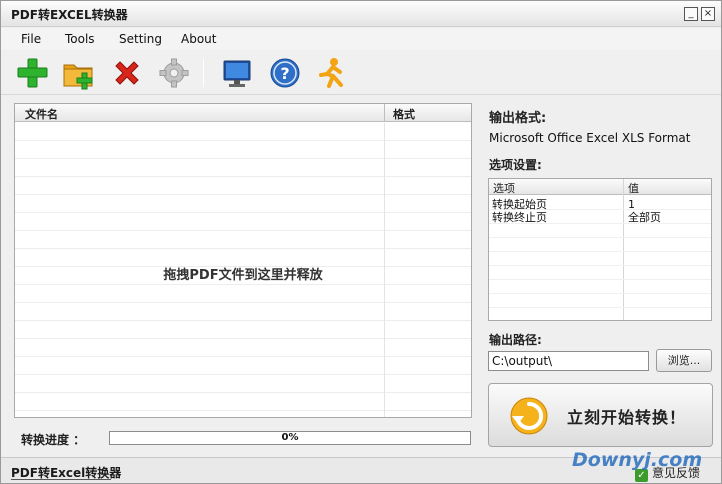  I want to click on help-button: ?, so click(285, 73).